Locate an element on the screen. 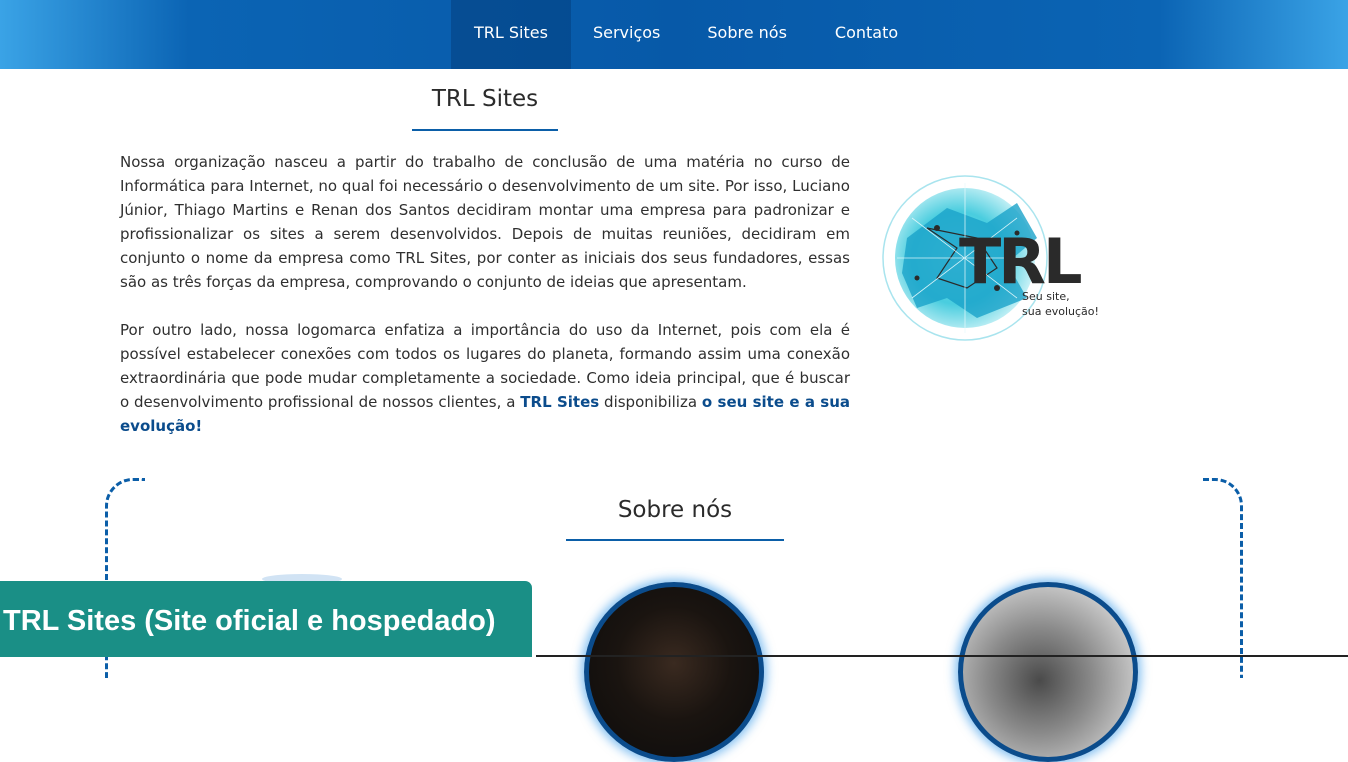  nav-item-sobre-nos: Sobre nós is located at coordinates (747, 34).